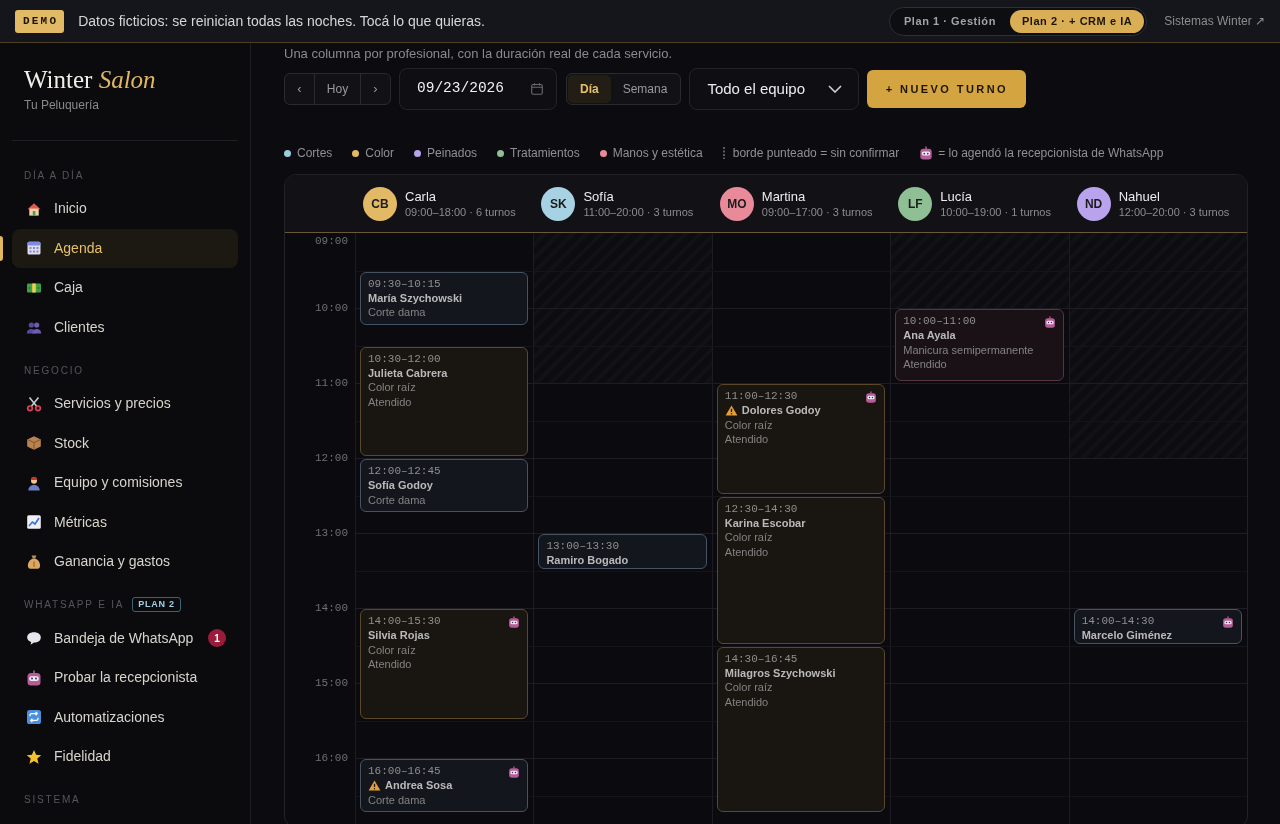  I want to click on active-indicator, so click(1, 248).